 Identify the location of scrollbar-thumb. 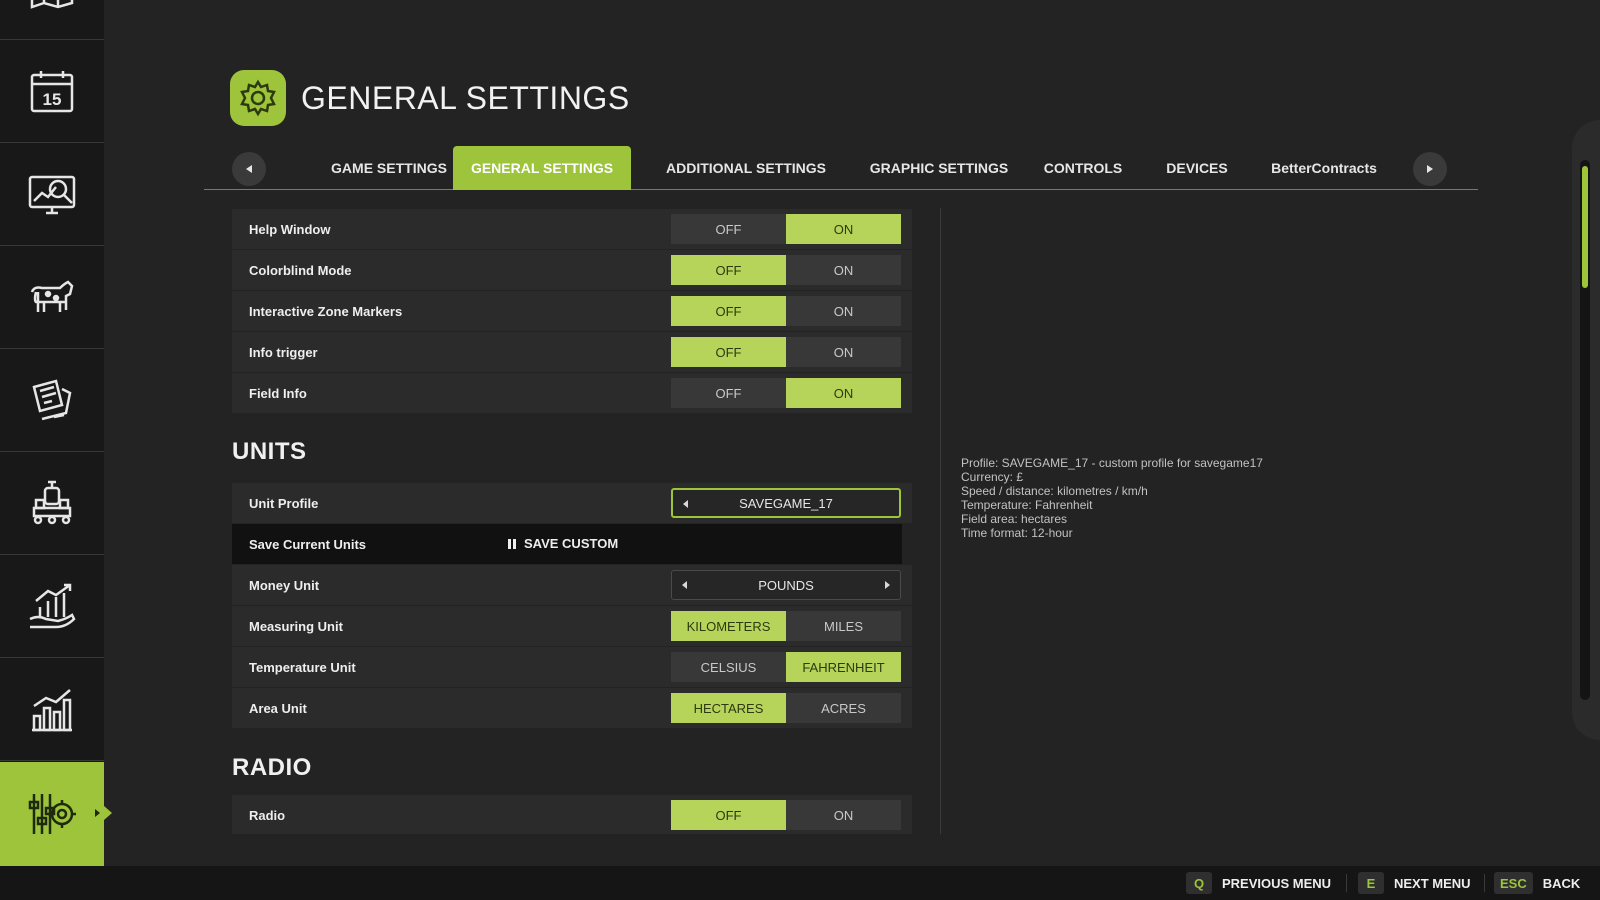
(1585, 227).